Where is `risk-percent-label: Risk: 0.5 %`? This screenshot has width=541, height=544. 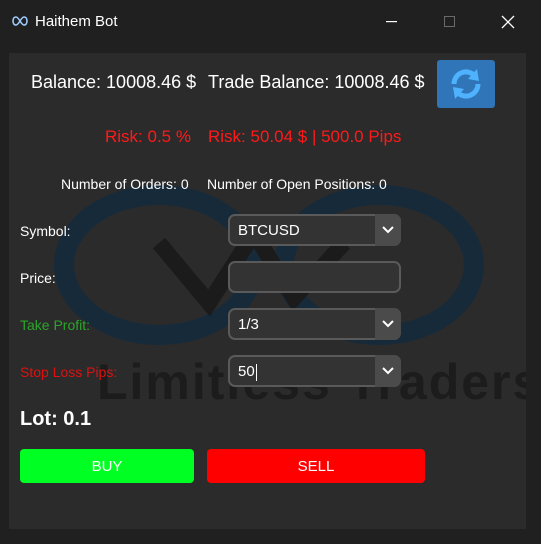 risk-percent-label: Risk: 0.5 % is located at coordinates (148, 136).